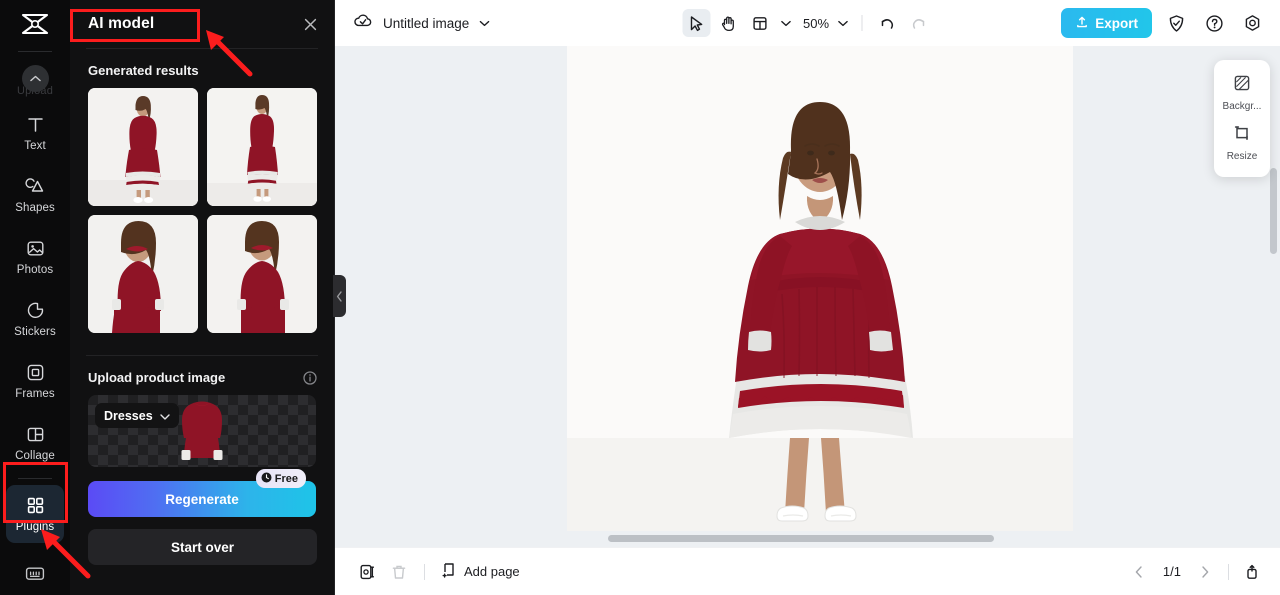 The height and width of the screenshot is (595, 1280). Describe the element at coordinates (35, 394) in the screenshot. I see `sidebar-label-frames: Frames` at that location.